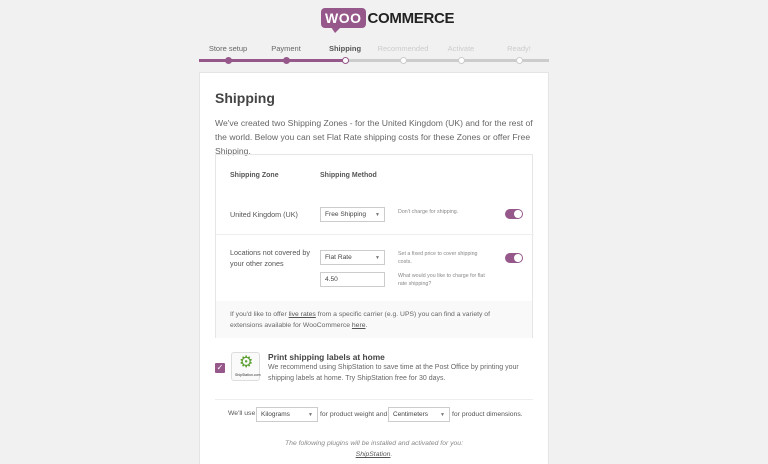  Describe the element at coordinates (343, 20) in the screenshot. I see `logo-woo: WOO` at that location.